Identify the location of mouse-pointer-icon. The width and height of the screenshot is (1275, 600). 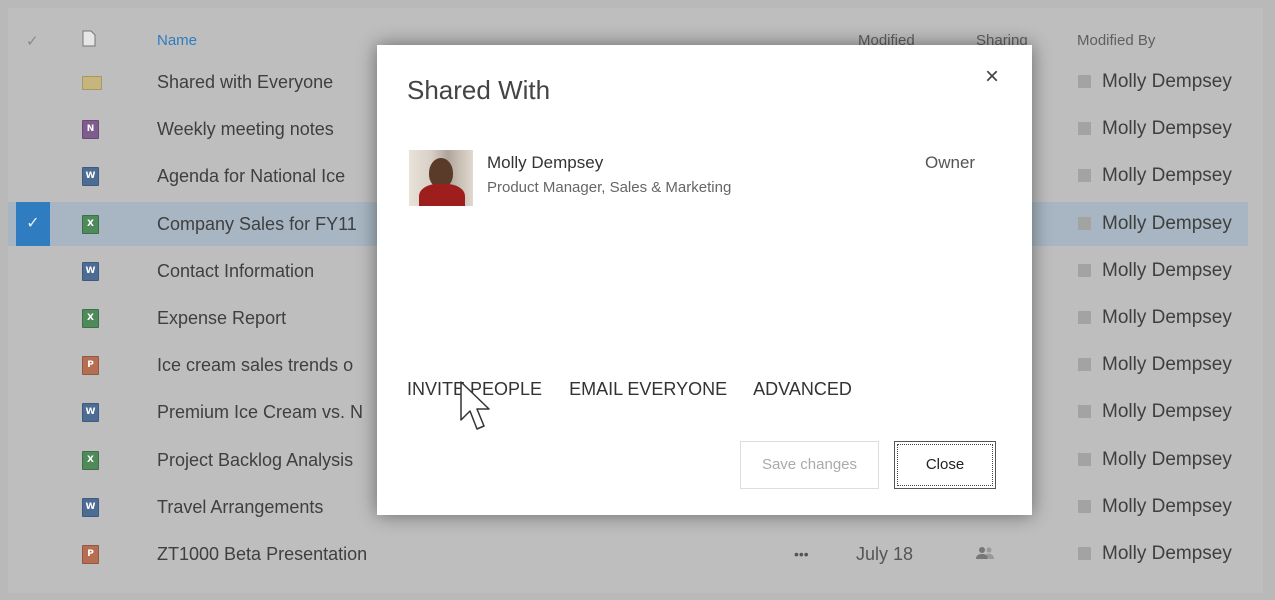
(475, 405).